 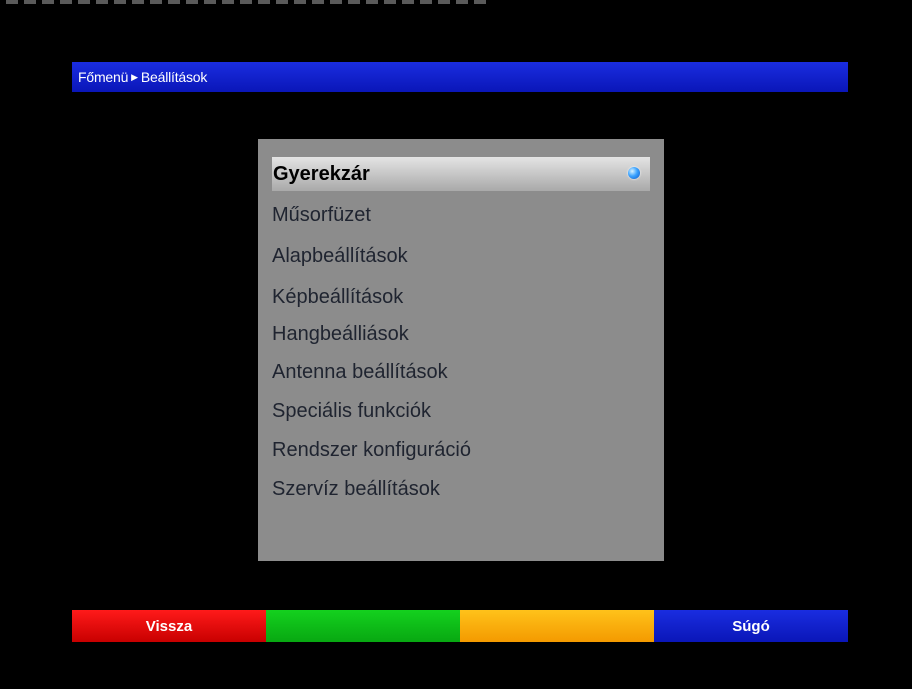 What do you see at coordinates (340, 255) in the screenshot?
I see `menu-item-label: Alapbeállítások` at bounding box center [340, 255].